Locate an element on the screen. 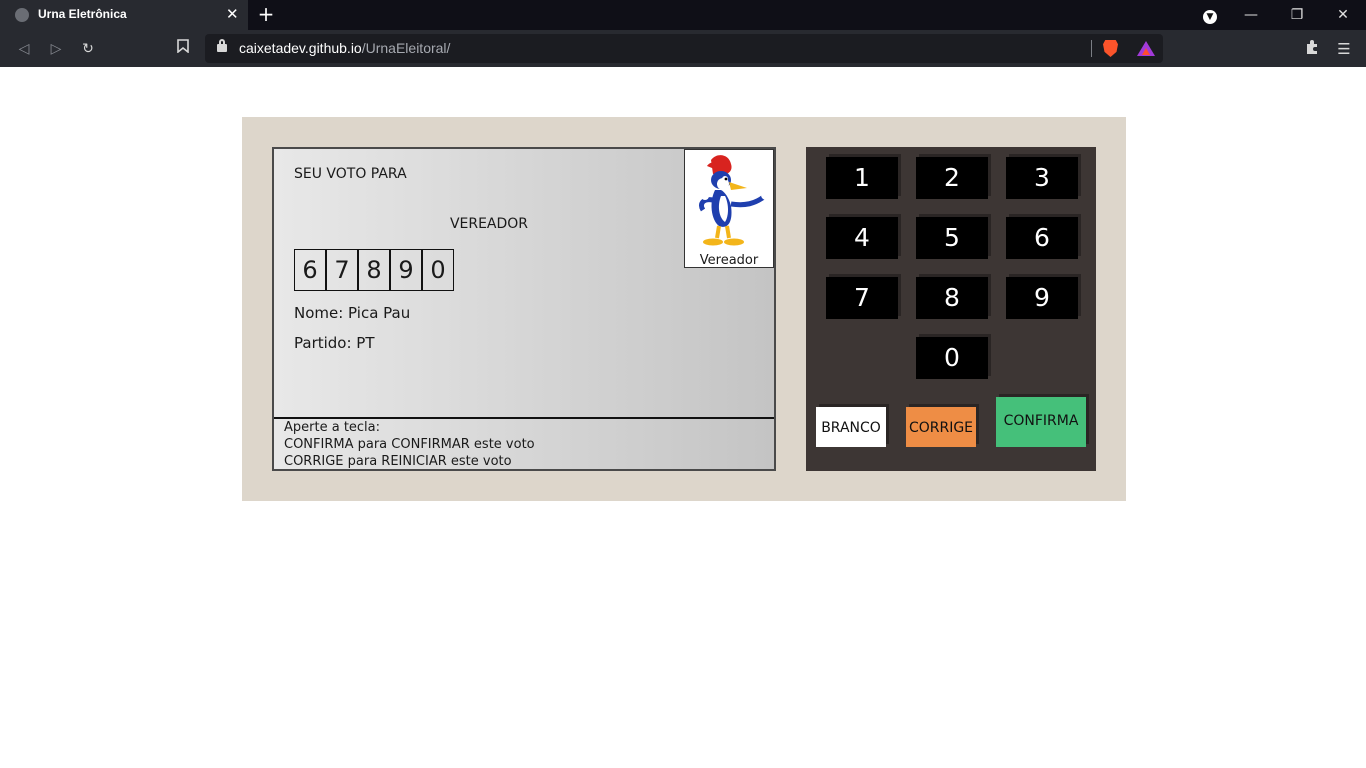  browser-tab: Urna Eletrônica ✕ is located at coordinates (124, 15).